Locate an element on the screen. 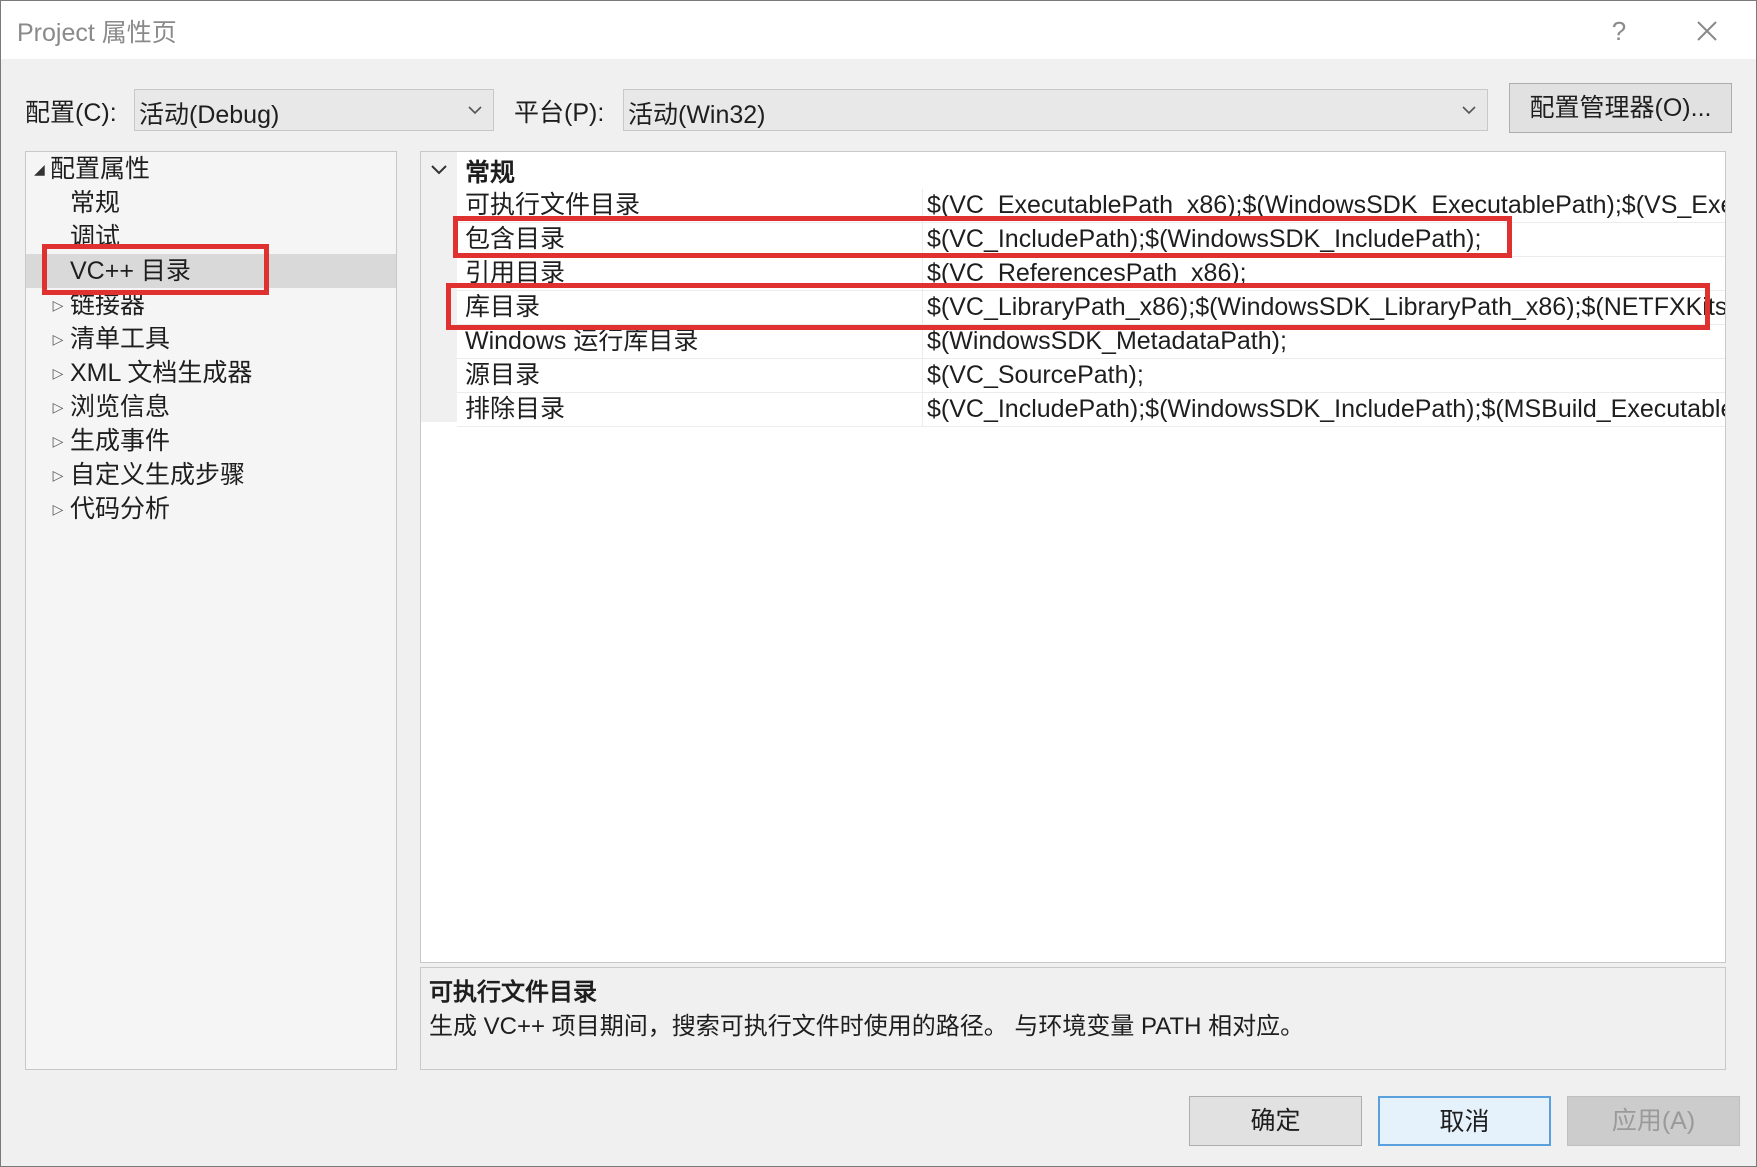  ok-button: 确定 is located at coordinates (1275, 1121).